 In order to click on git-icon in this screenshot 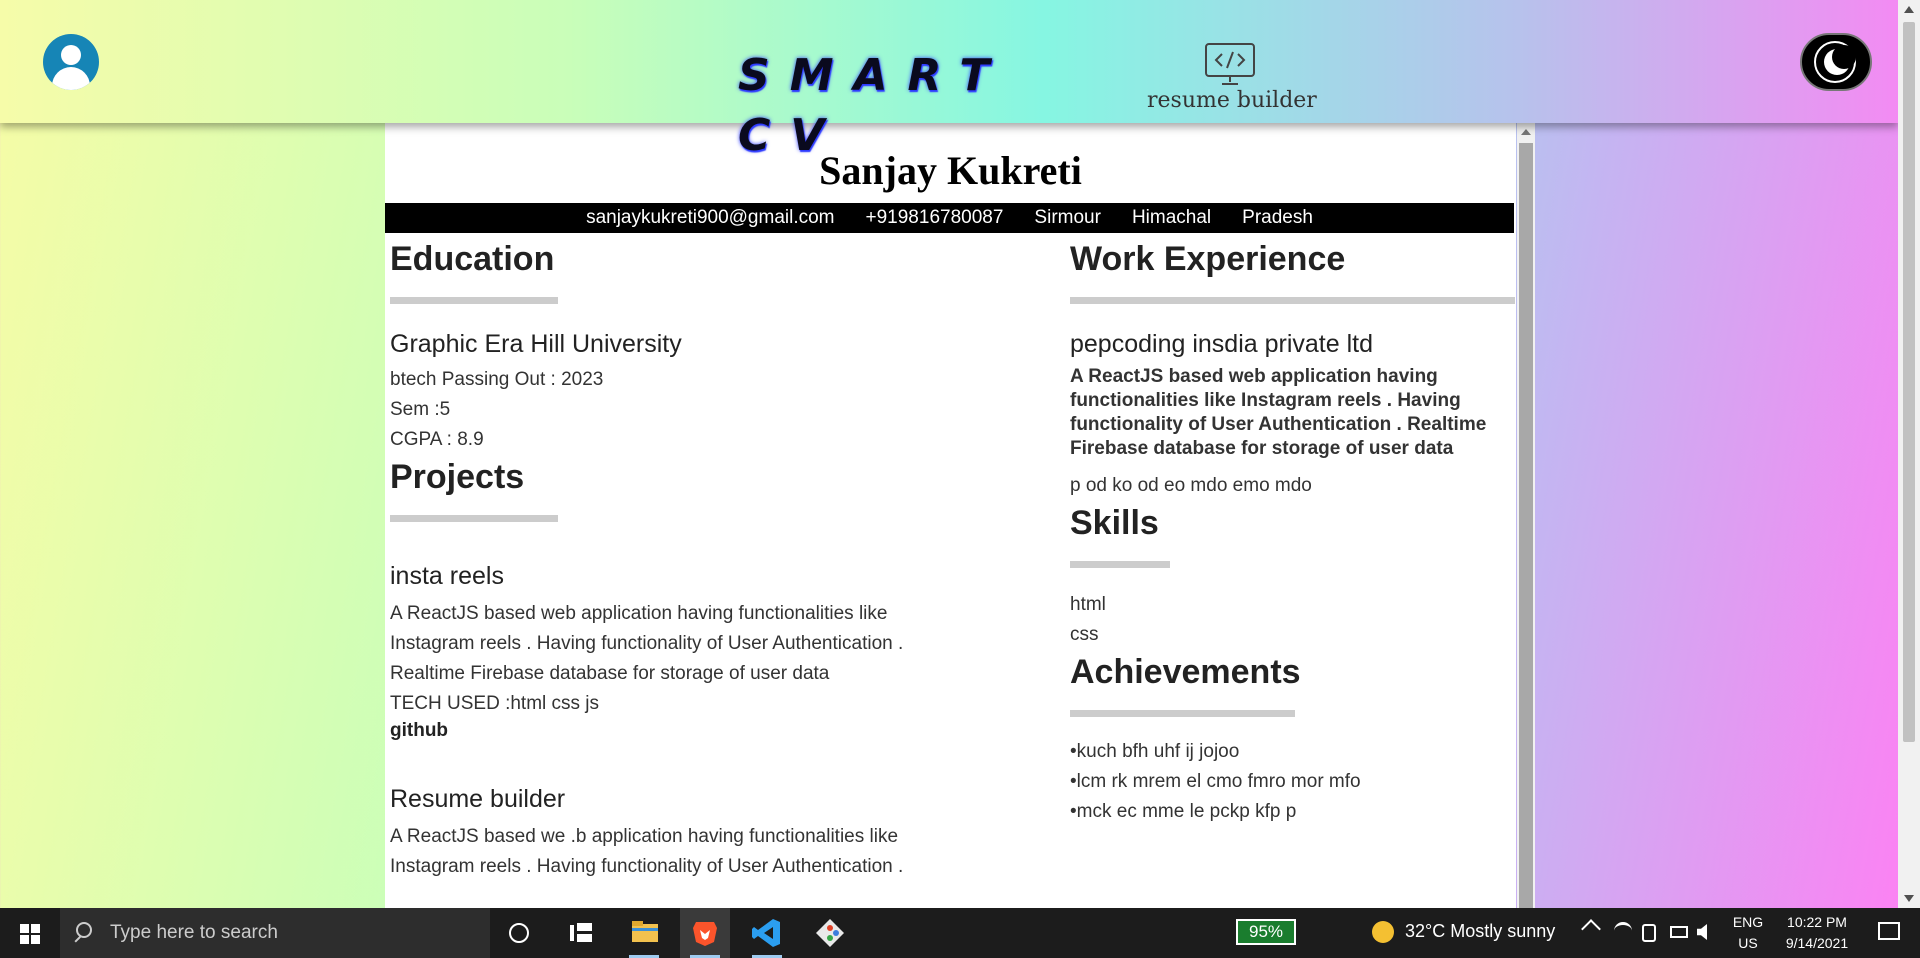, I will do `click(830, 933)`.